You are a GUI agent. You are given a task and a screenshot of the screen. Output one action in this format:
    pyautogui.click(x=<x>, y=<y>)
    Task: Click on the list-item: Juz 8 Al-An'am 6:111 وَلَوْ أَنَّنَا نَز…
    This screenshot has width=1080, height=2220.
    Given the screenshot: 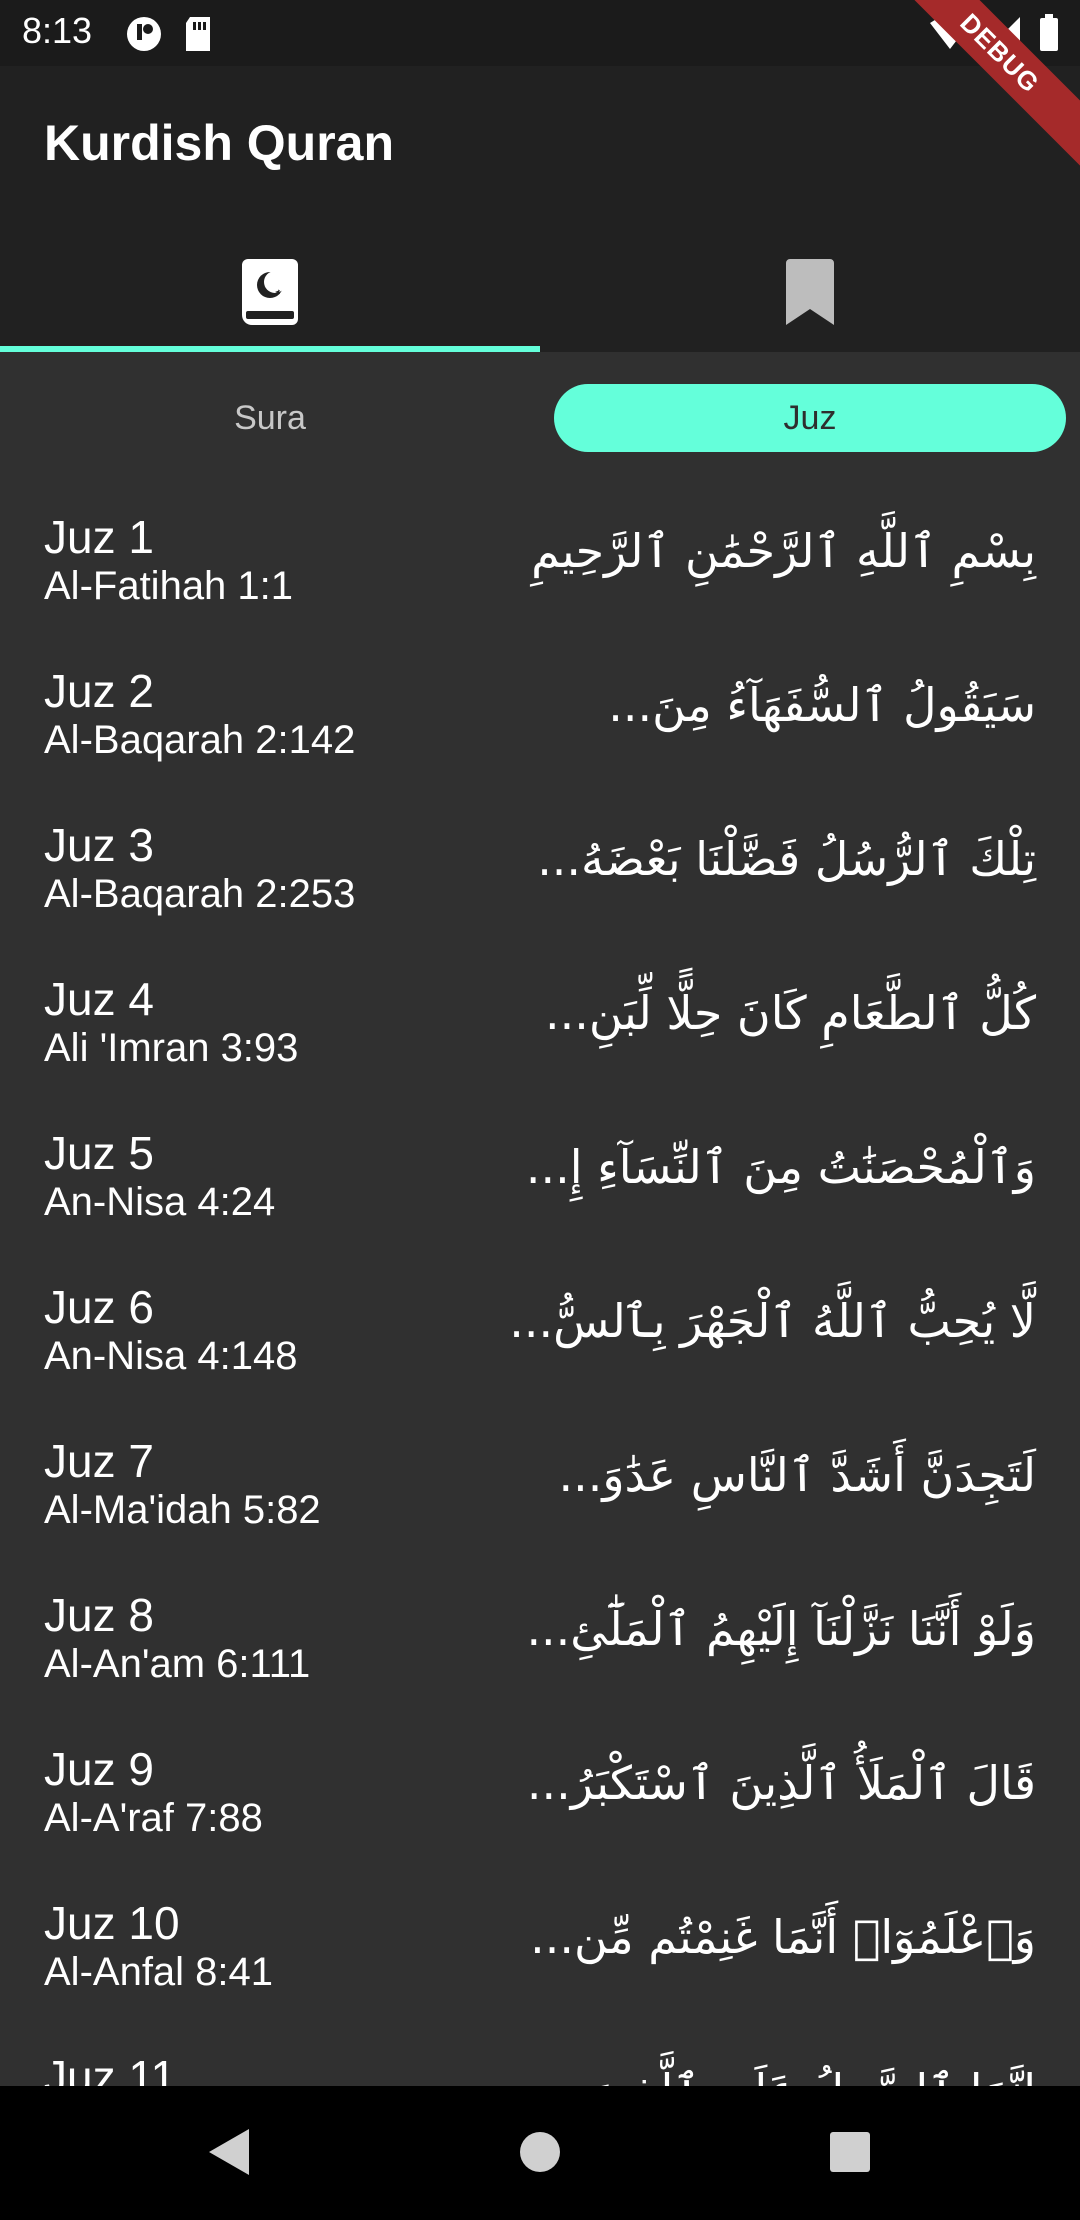 What is the action you would take?
    pyautogui.click(x=540, y=1637)
    